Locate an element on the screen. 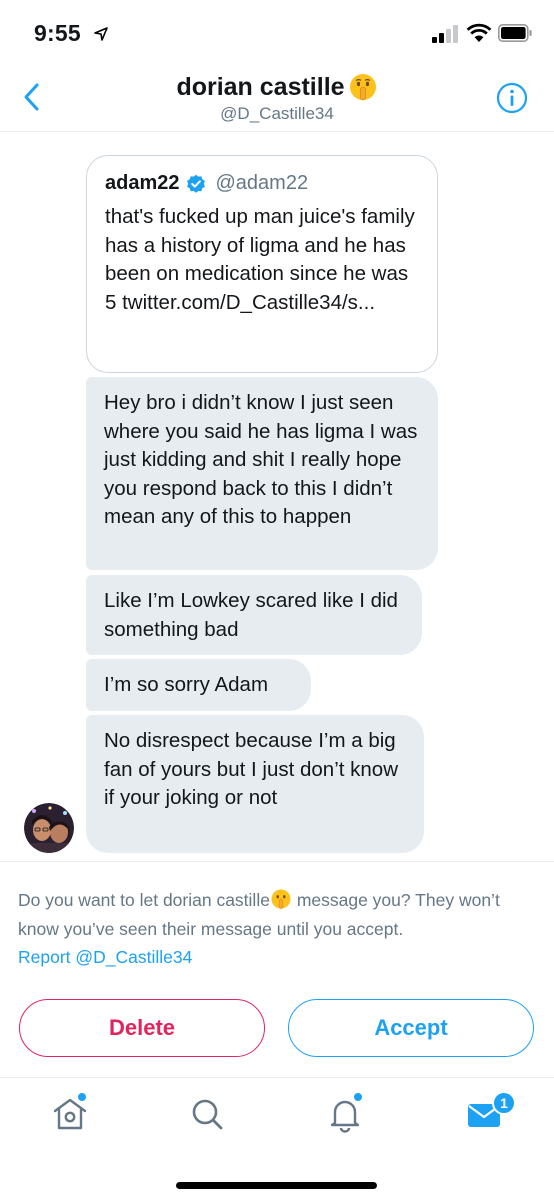 The height and width of the screenshot is (1200, 554). search-icon is located at coordinates (207, 1114).